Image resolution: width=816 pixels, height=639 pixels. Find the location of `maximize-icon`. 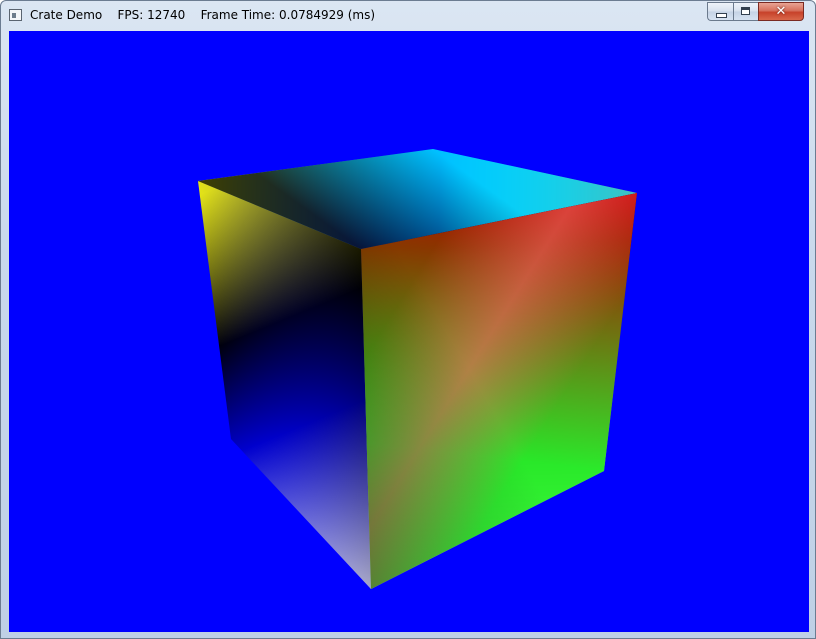

maximize-icon is located at coordinates (745, 11).